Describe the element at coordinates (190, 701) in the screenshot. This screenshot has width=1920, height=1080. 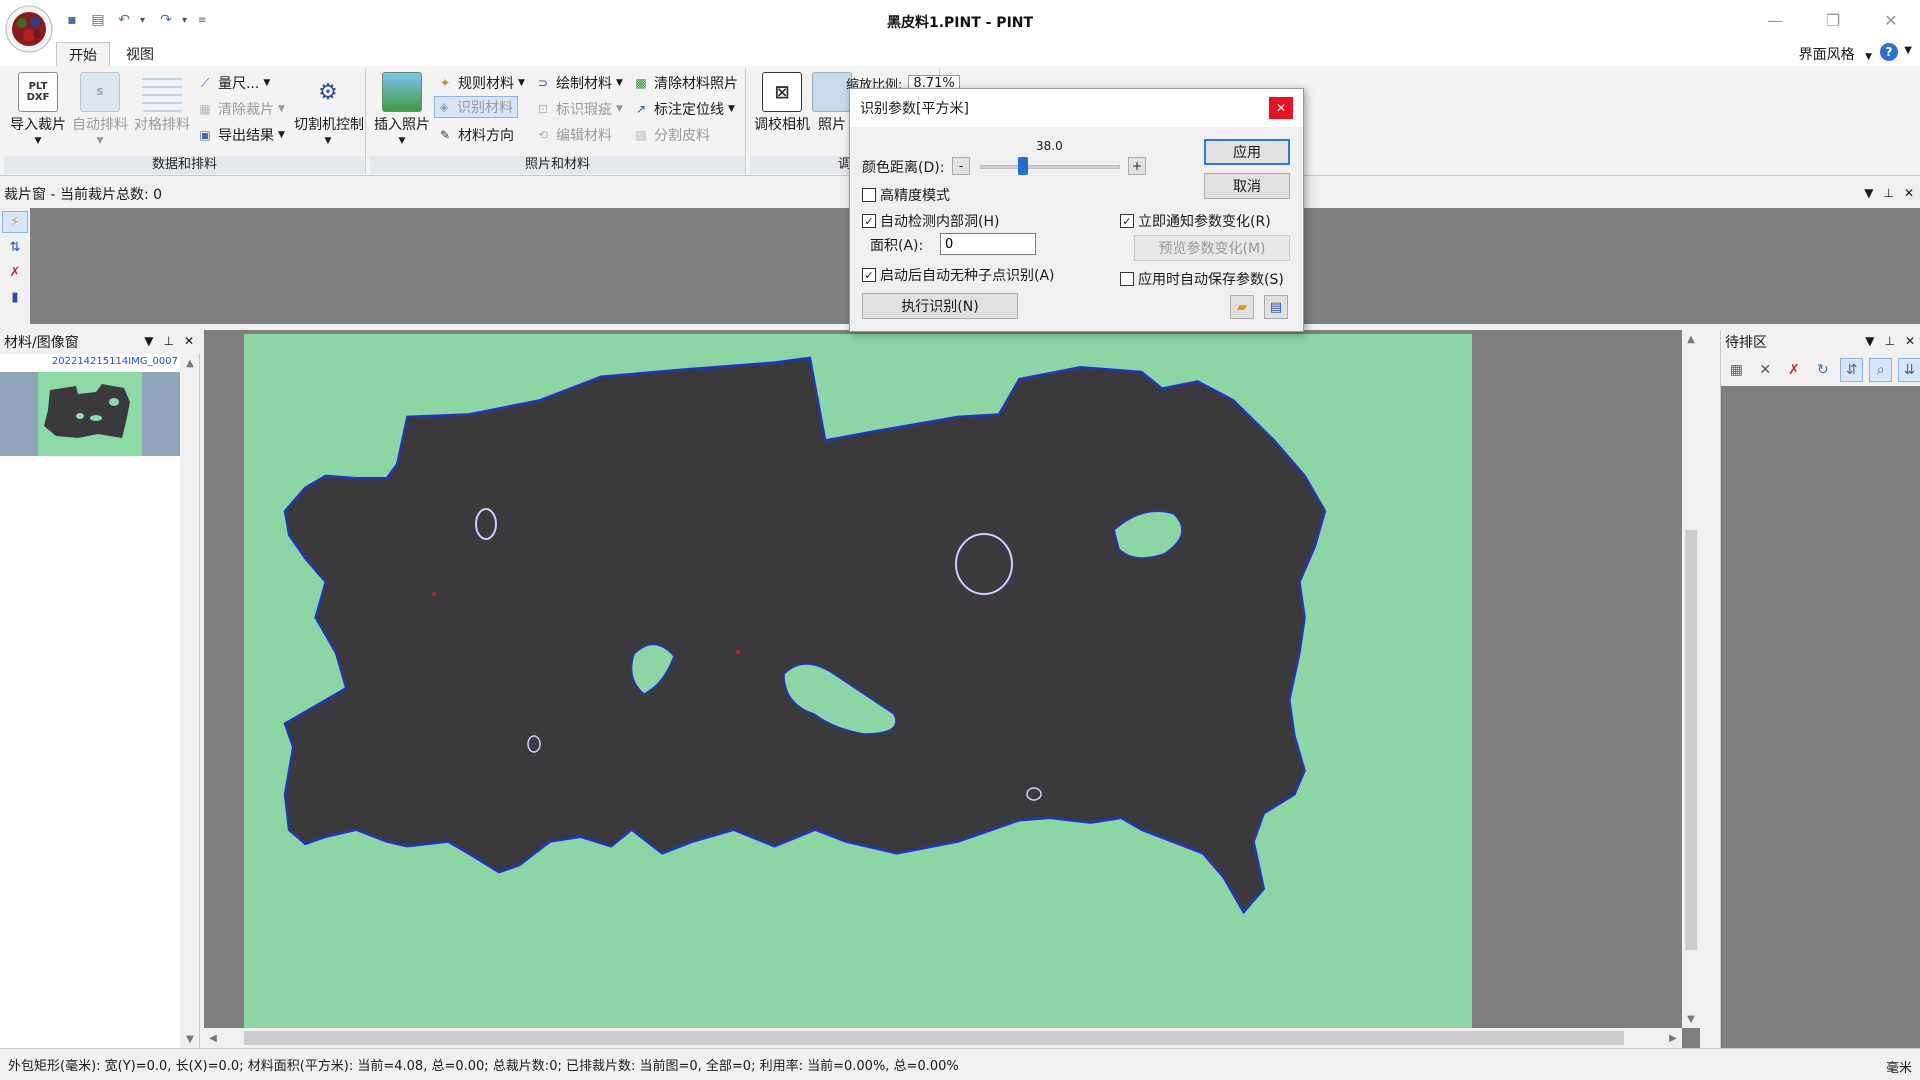
I see `material-list-scrollbar: ▲ ▼` at that location.